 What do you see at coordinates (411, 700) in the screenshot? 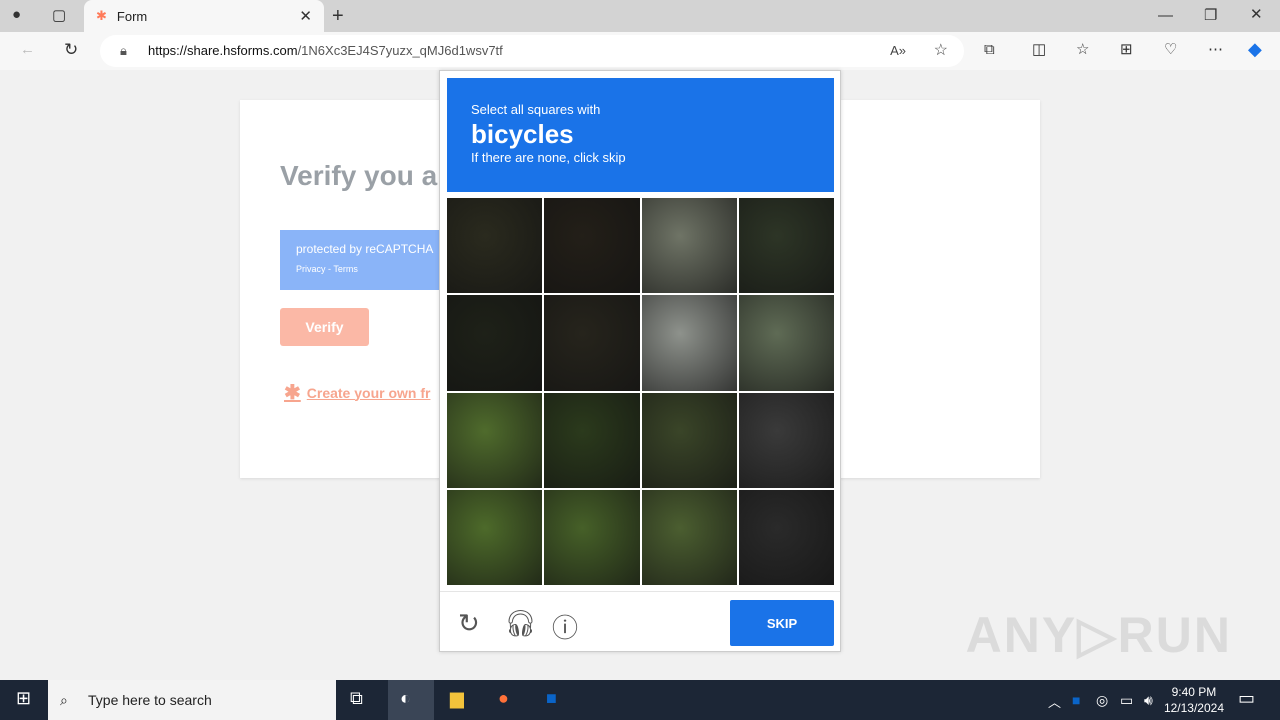
I see `edge-taskbar-icon: ◐` at bounding box center [411, 700].